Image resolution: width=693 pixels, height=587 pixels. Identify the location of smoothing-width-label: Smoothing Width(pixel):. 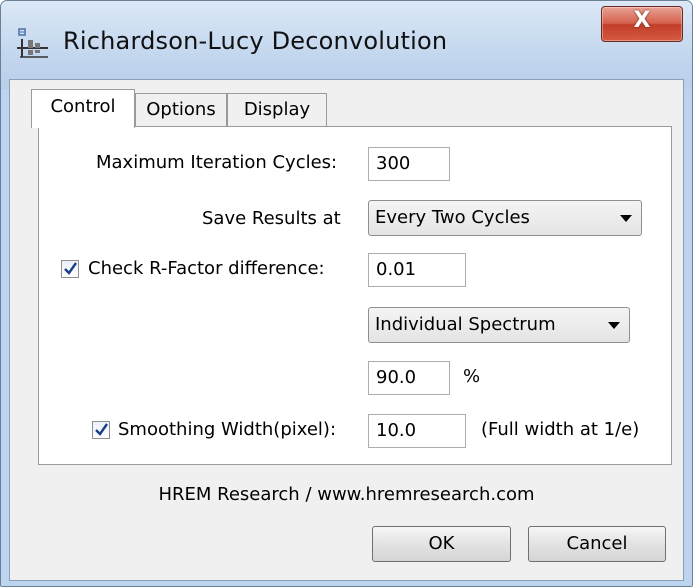
(227, 429).